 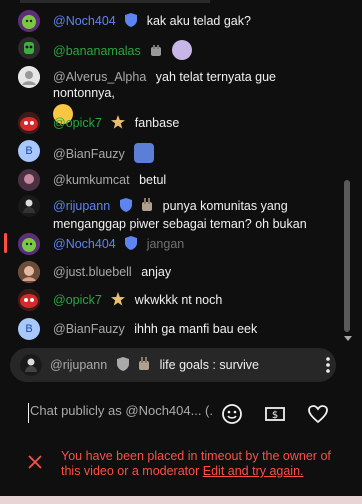 I want to click on author-name: @just.bluebell, so click(x=92, y=272).